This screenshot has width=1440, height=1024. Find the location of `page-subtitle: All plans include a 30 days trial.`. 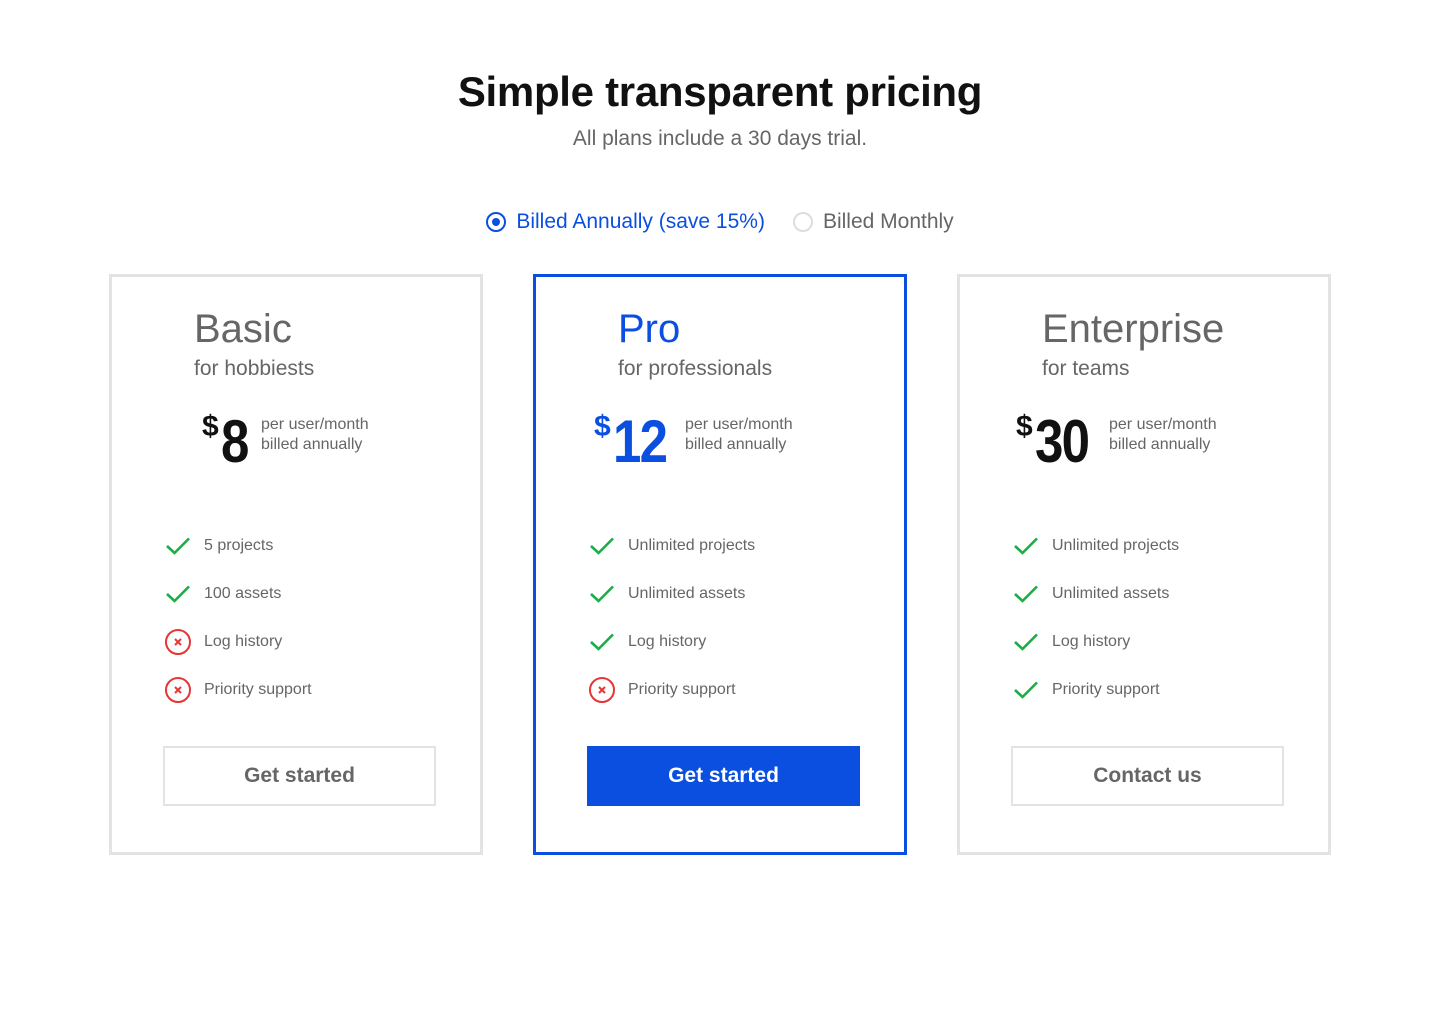

page-subtitle: All plans include a 30 days trial. is located at coordinates (720, 138).